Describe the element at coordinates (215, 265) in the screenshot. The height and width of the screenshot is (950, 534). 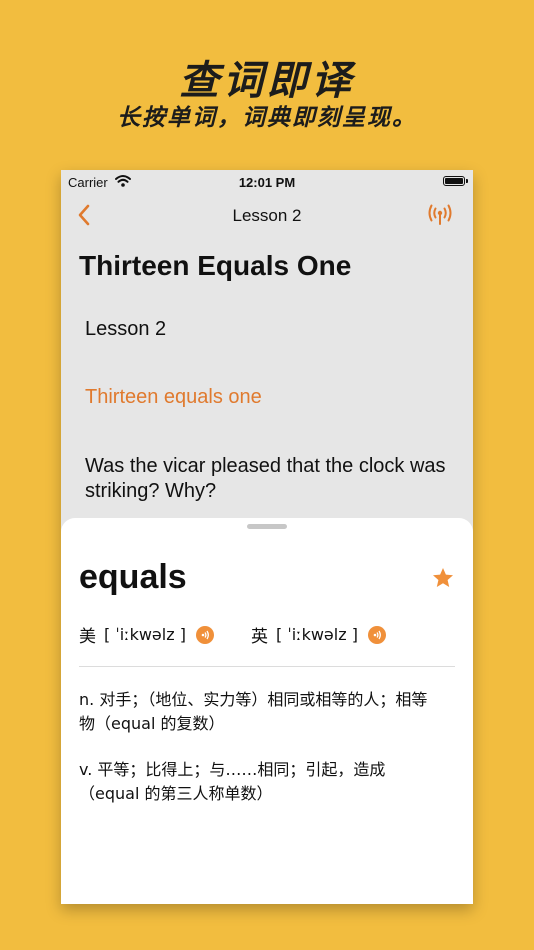
I see `lesson-heading: Thirteen Equals One` at that location.